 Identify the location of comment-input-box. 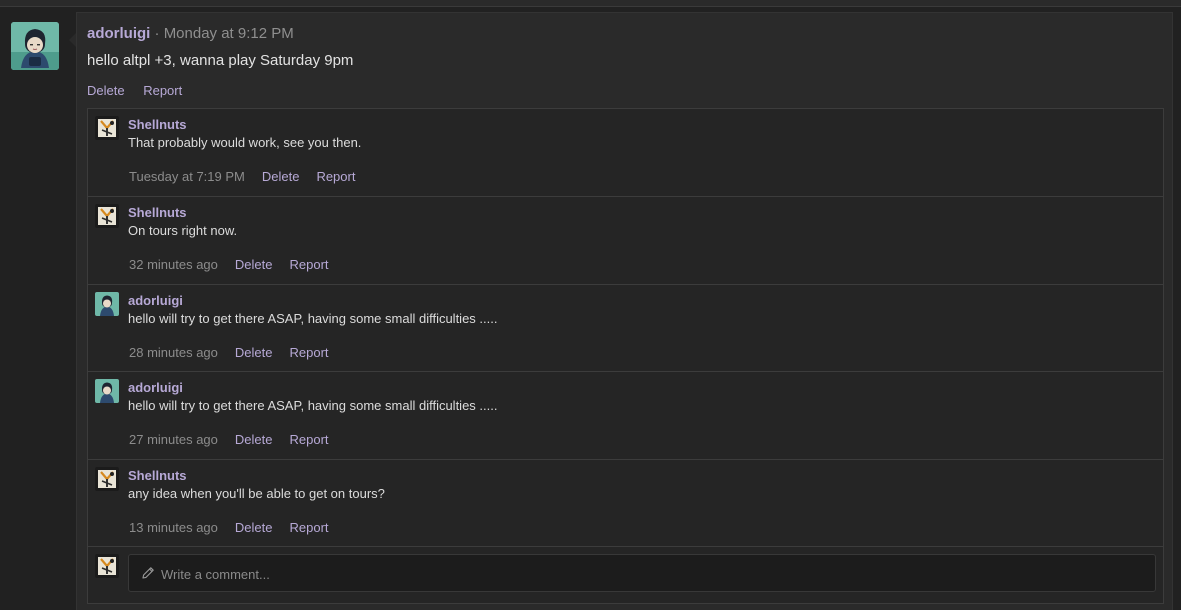
(642, 573).